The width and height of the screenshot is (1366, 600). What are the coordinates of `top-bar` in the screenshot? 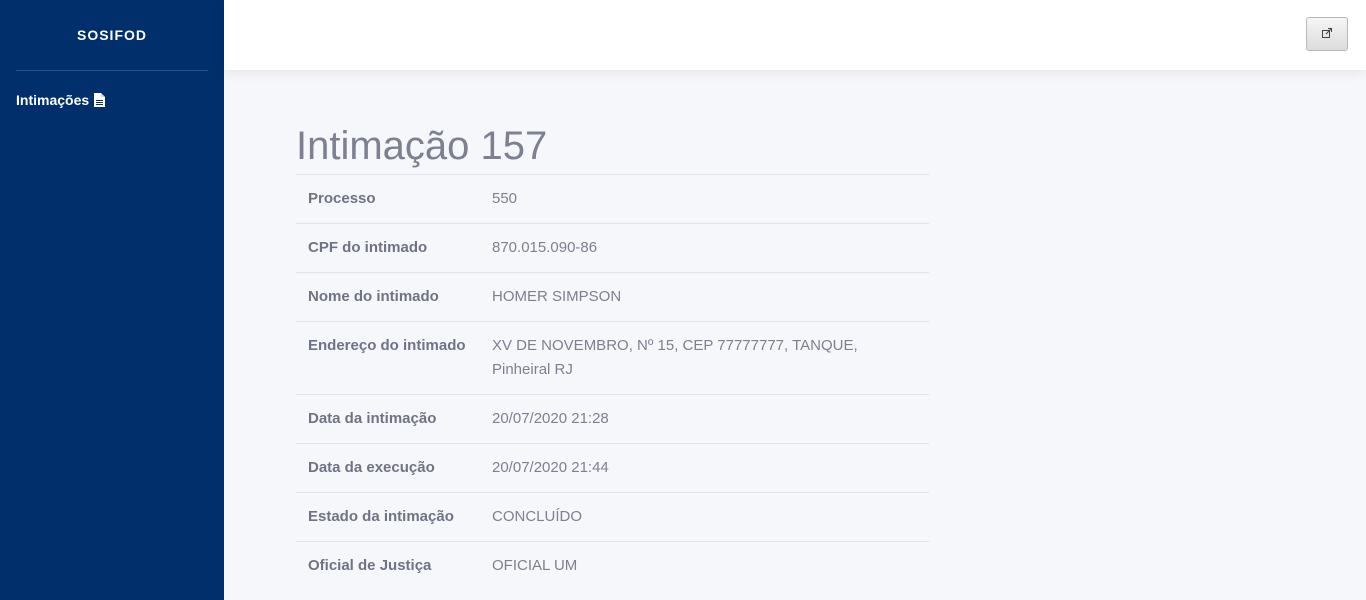 It's located at (795, 35).